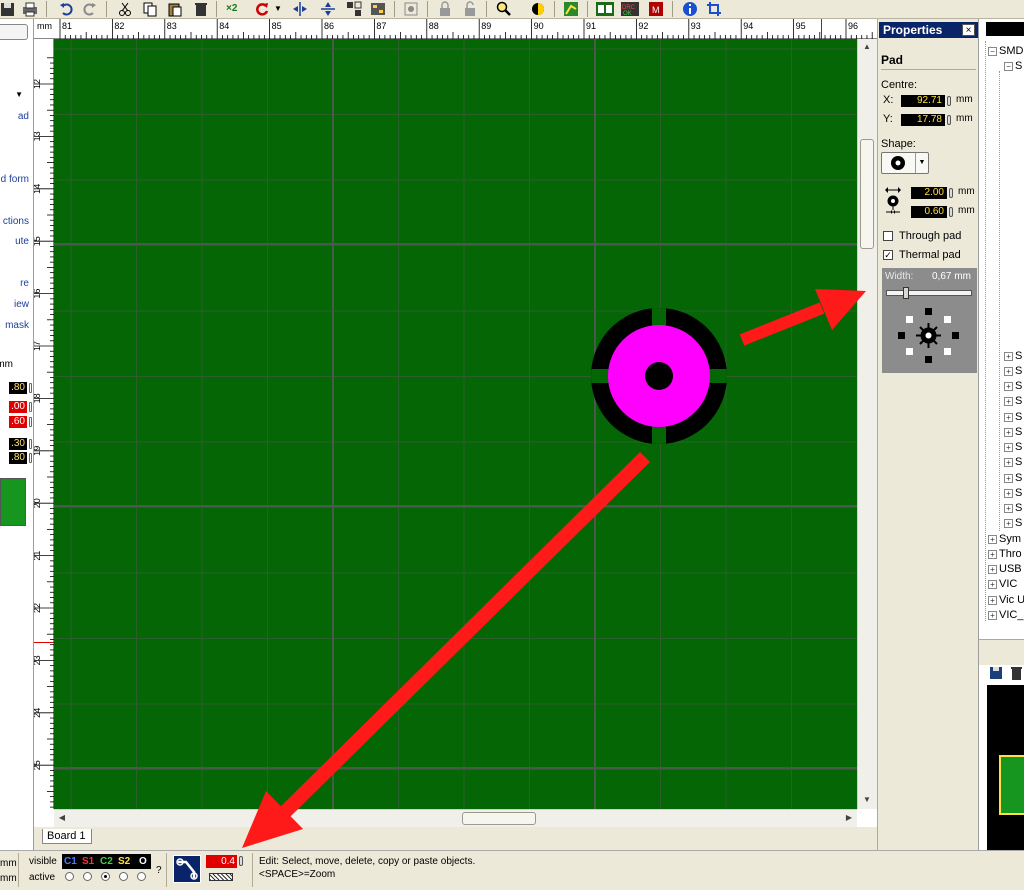  I want to click on thermal-pad-checkbox: ✓, so click(888, 255).